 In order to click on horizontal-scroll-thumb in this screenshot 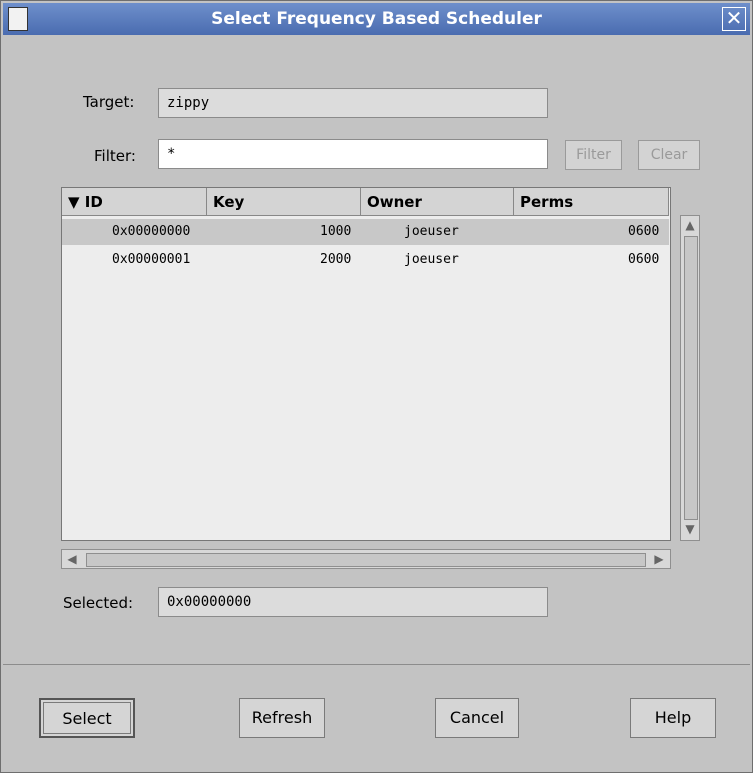, I will do `click(366, 560)`.